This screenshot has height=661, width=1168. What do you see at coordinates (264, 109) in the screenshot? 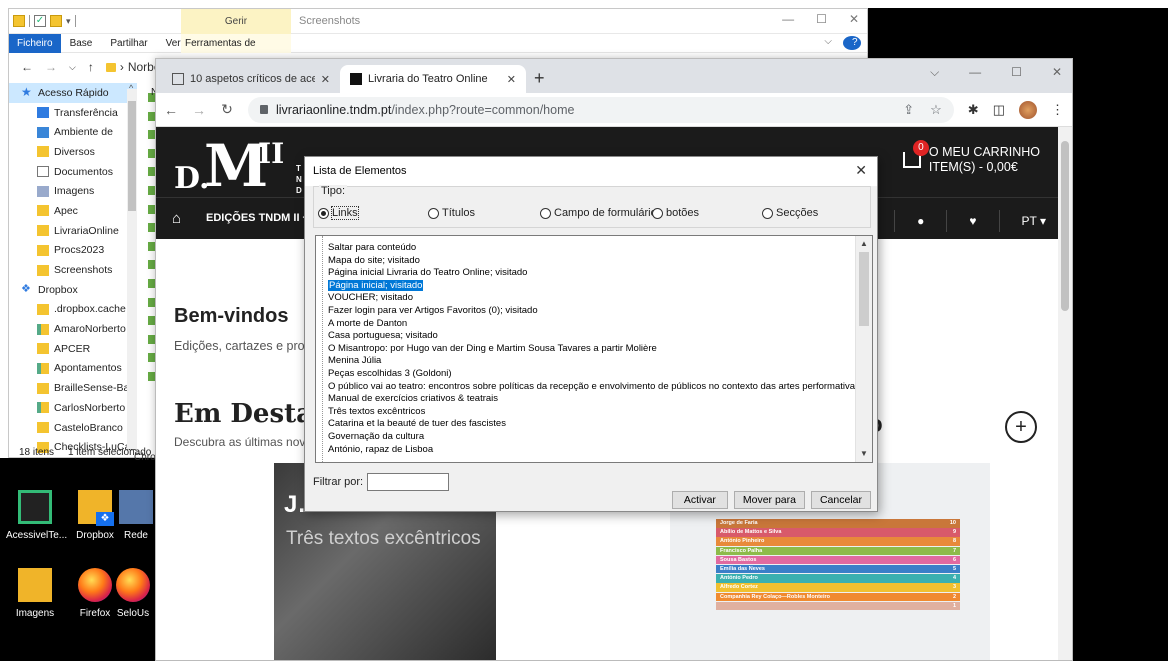
I see `lock-icon` at bounding box center [264, 109].